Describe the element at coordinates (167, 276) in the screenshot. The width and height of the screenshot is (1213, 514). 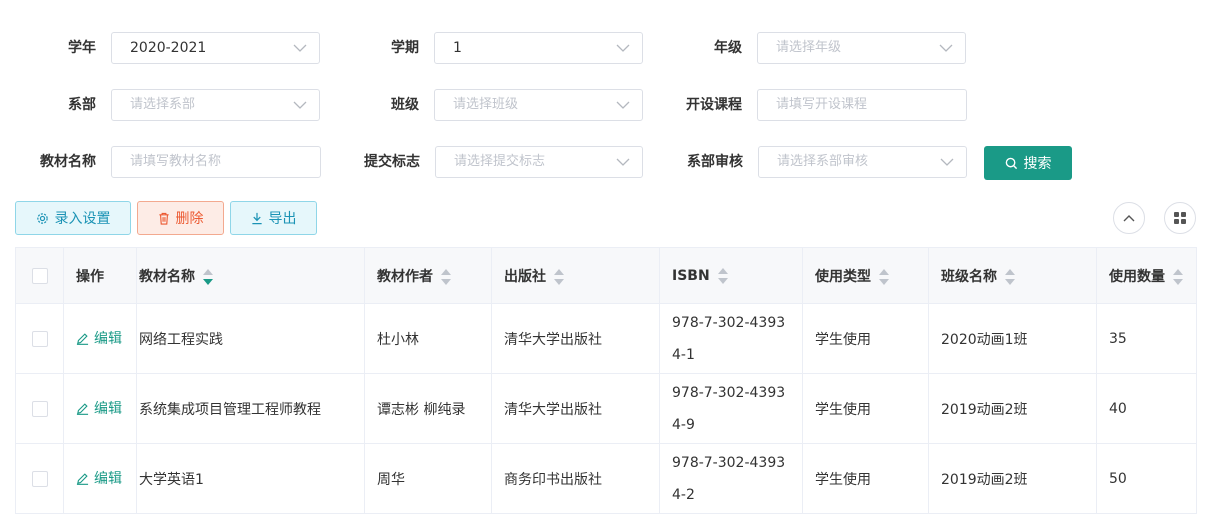
I see `header-textbook-name-label: 教材名称` at that location.